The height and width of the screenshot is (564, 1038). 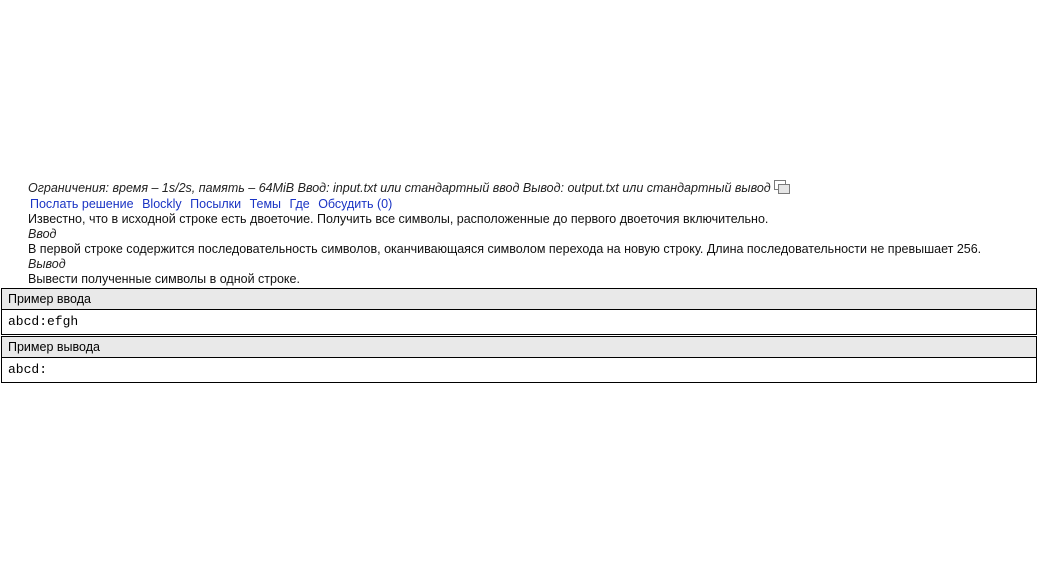 I want to click on sample-input-value: abcd:efgh, so click(x=519, y=322).